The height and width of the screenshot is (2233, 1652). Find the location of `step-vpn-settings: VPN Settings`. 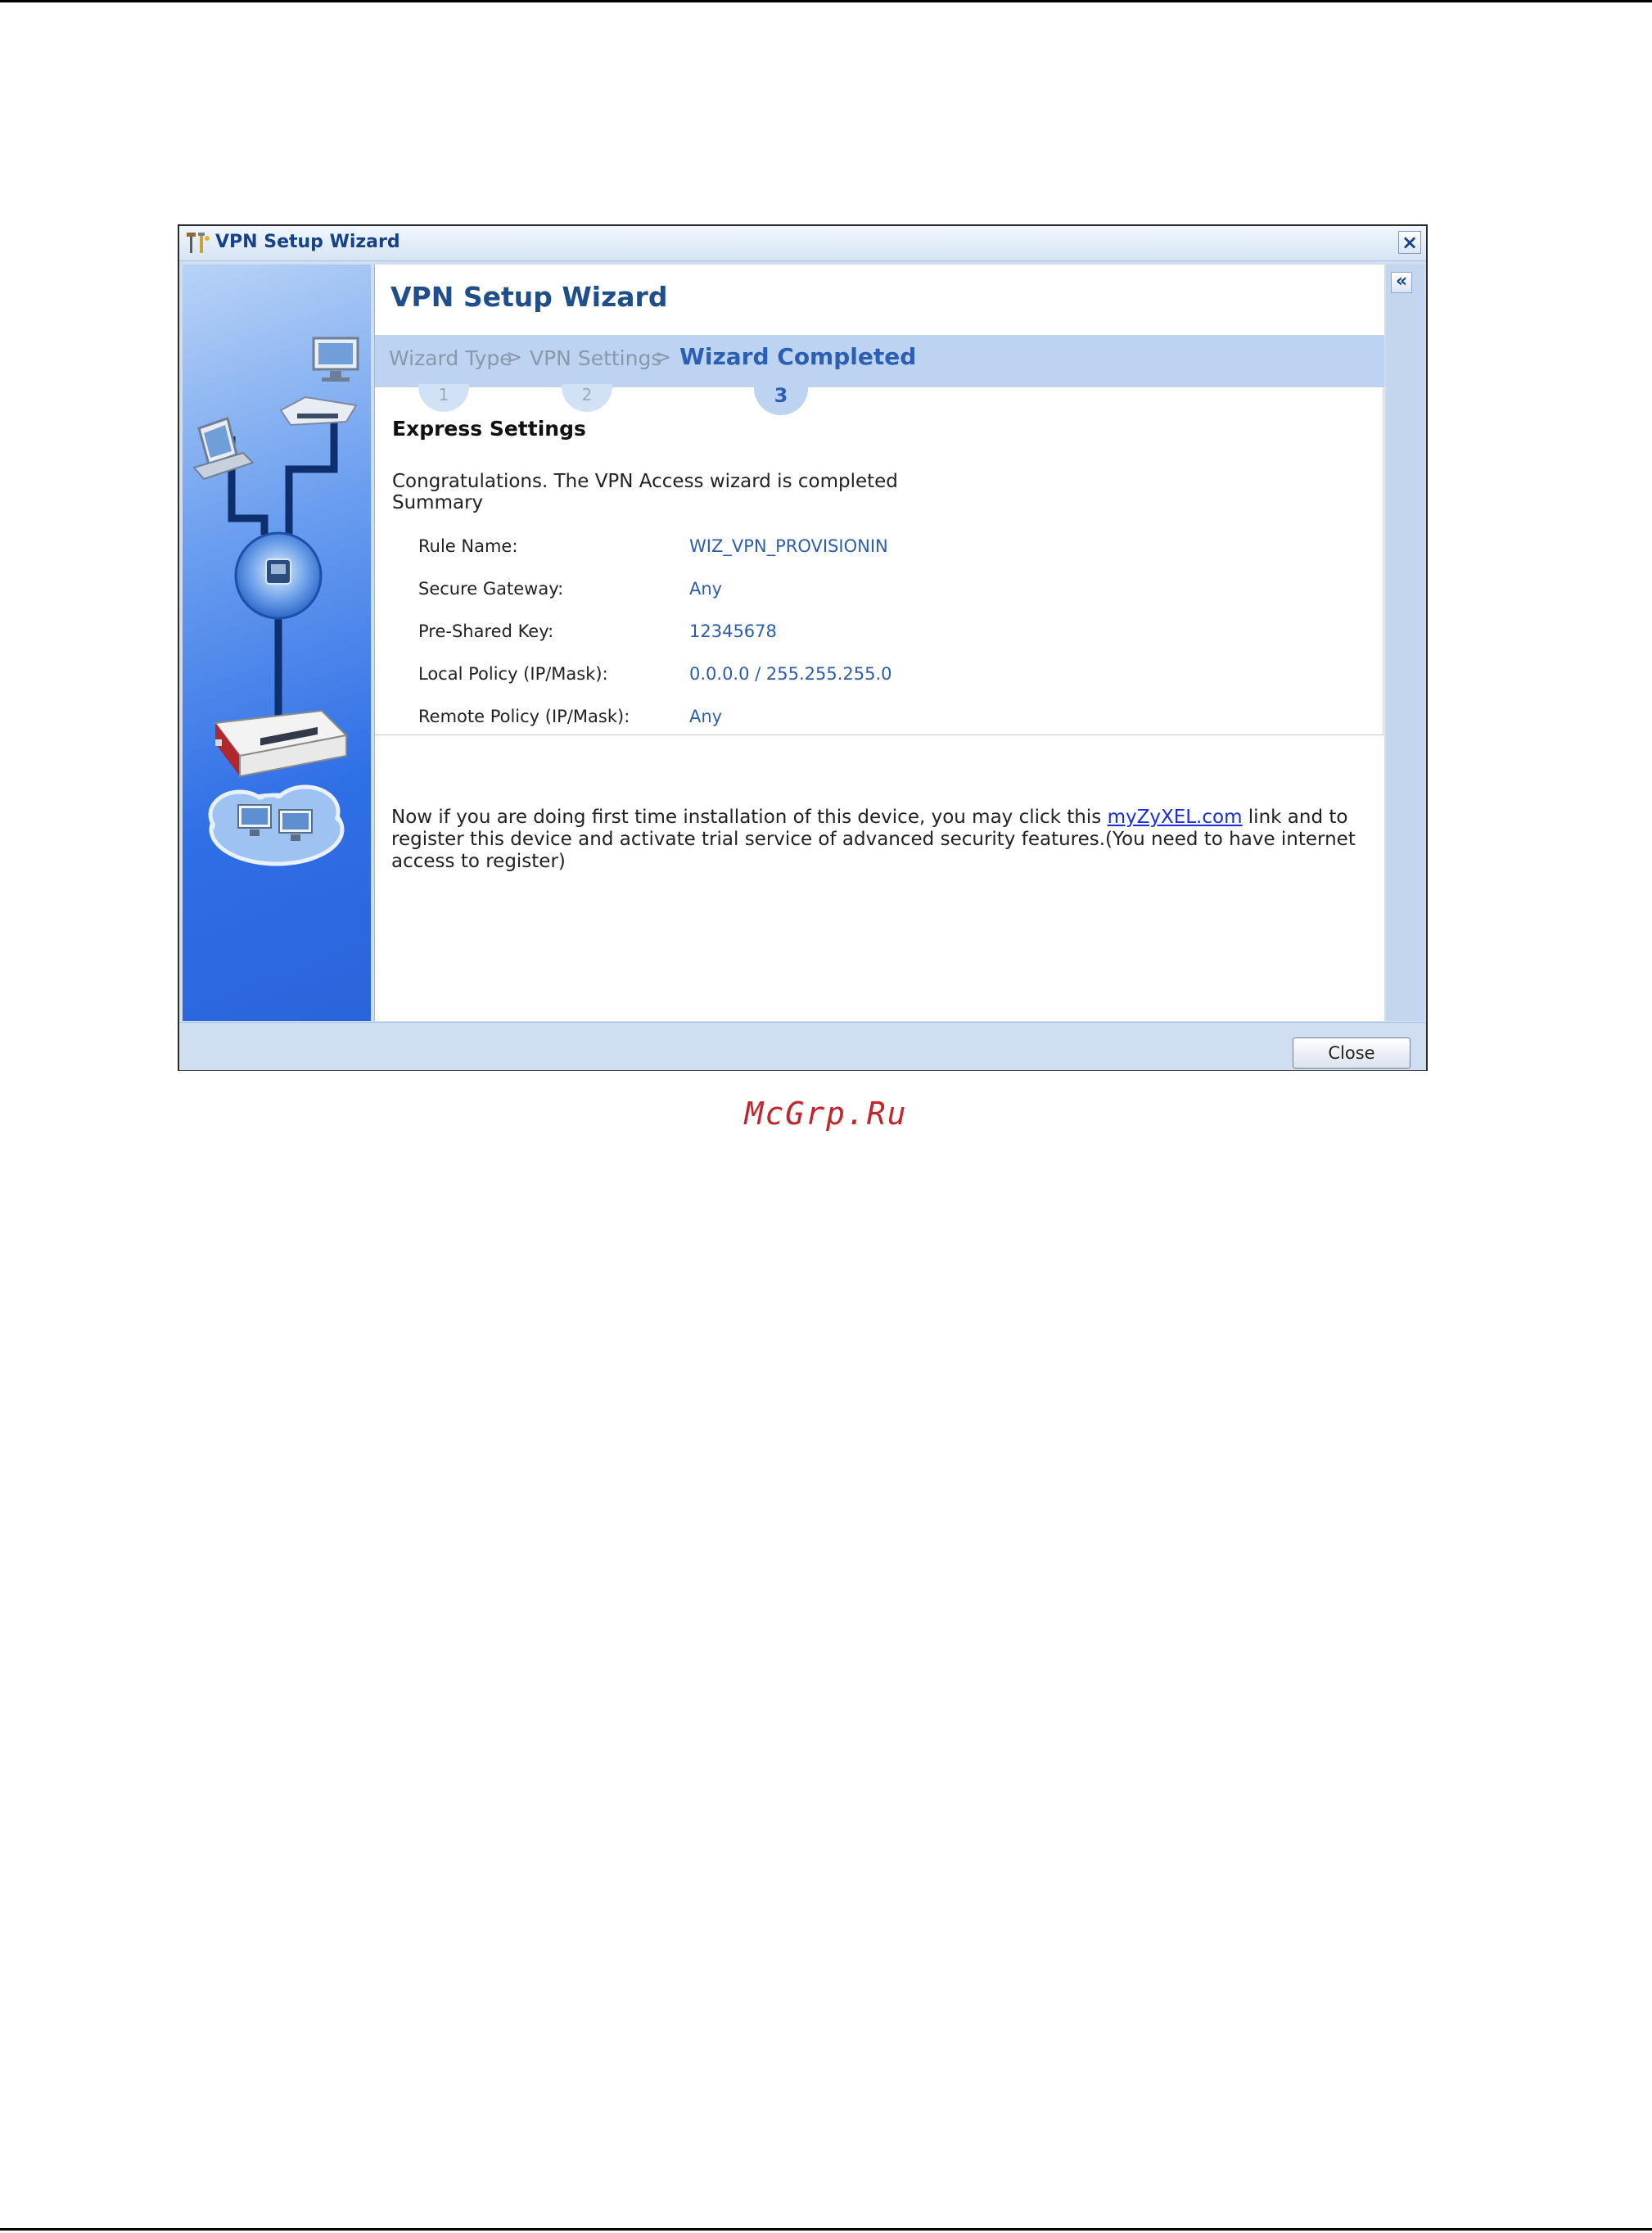

step-vpn-settings: VPN Settings is located at coordinates (596, 358).